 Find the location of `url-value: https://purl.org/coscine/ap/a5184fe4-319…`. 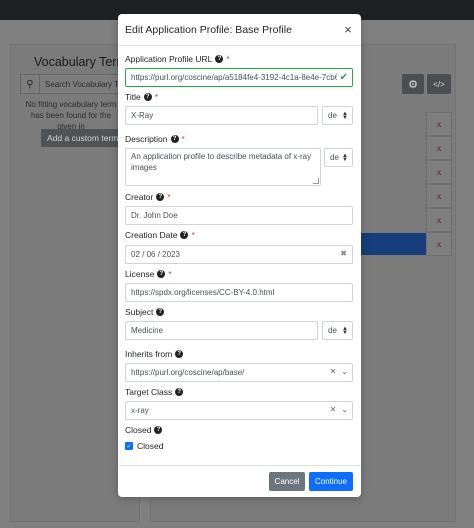

url-value: https://purl.org/coscine/ap/a5184fe4-319… is located at coordinates (234, 77).